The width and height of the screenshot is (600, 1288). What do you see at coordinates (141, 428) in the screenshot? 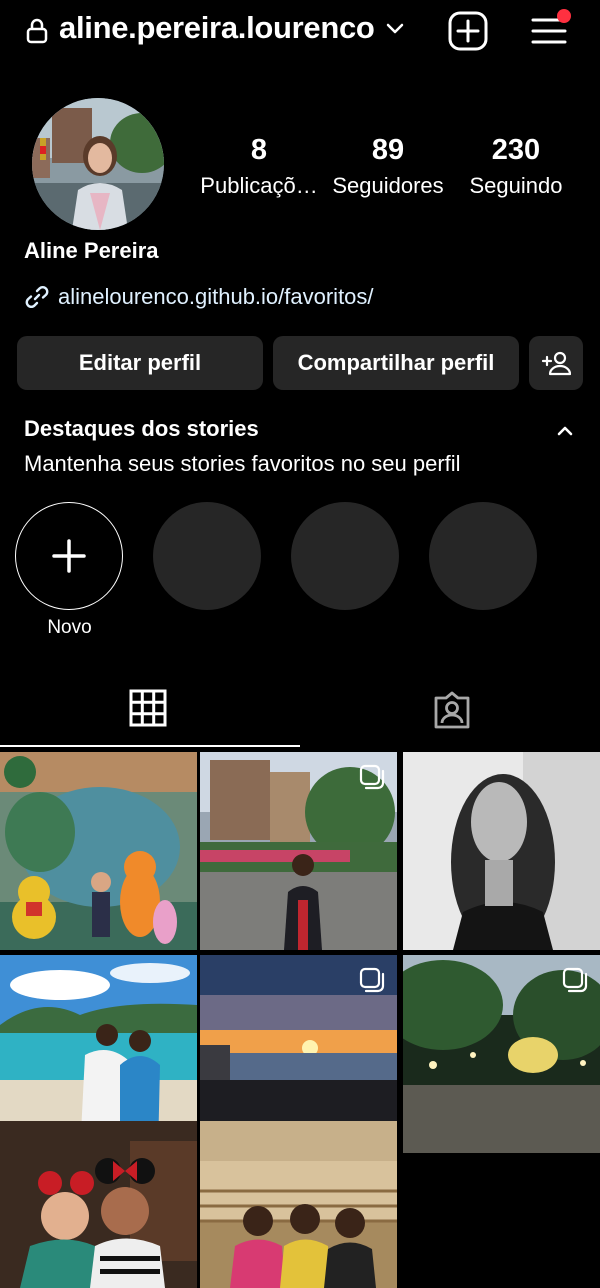
I see `highlights-title: Destaques dos stories` at bounding box center [141, 428].